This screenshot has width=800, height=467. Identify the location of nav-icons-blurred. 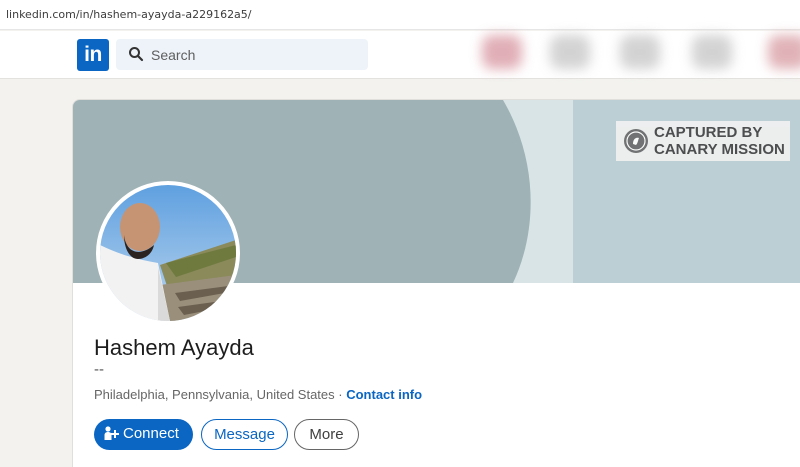
(635, 55).